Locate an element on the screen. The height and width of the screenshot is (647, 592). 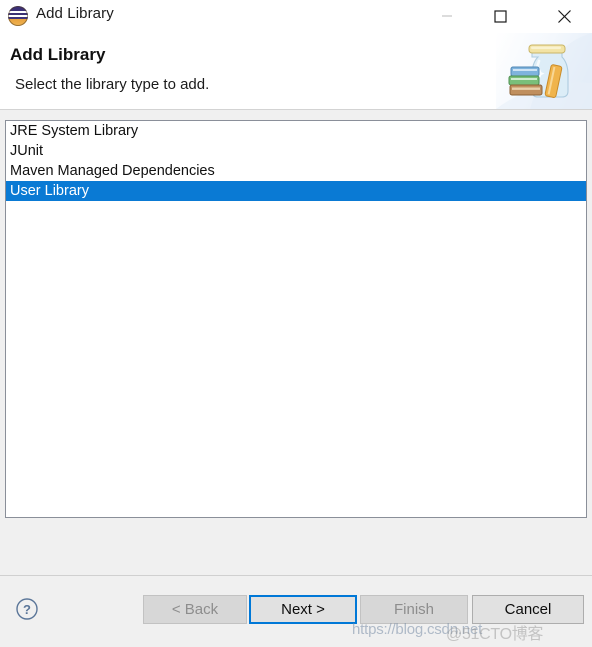
minimize-icon is located at coordinates (447, 16).